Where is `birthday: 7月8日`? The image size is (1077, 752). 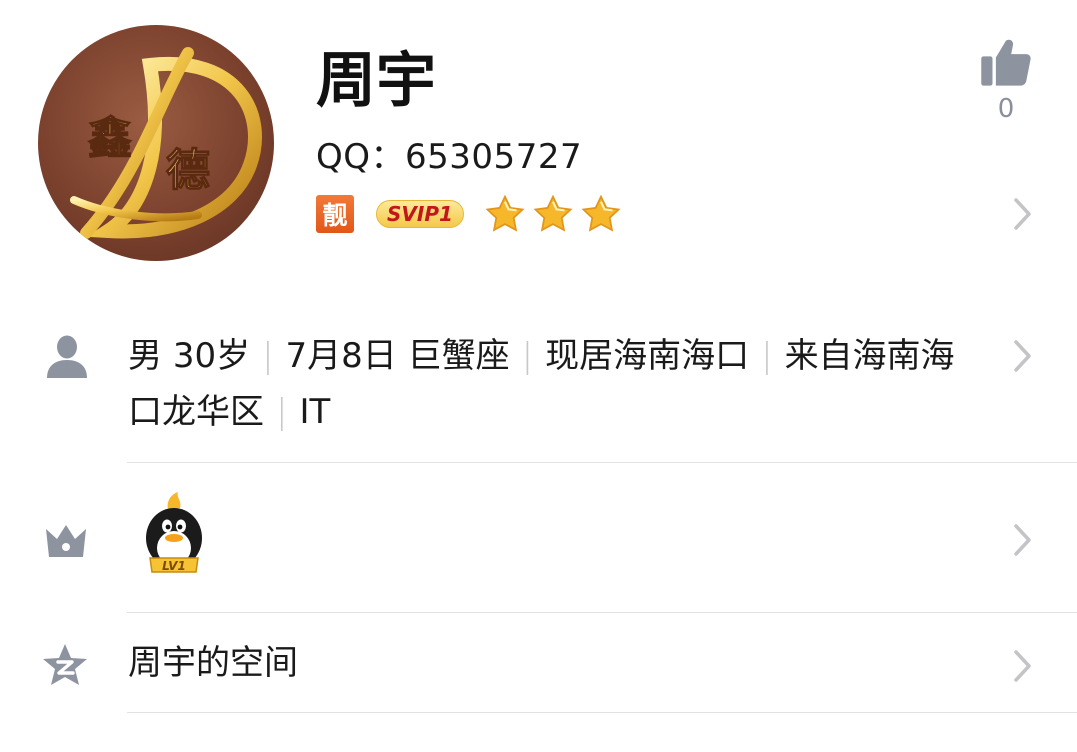
birthday: 7月8日 is located at coordinates (341, 356).